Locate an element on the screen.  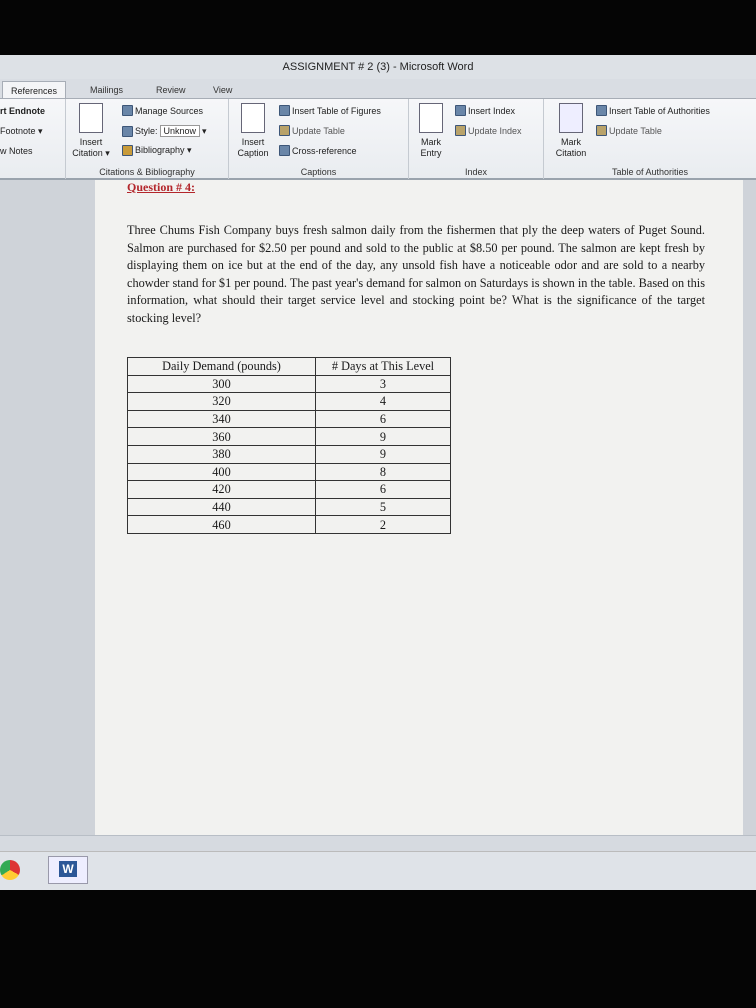
toa-icon is located at coordinates (601, 110).